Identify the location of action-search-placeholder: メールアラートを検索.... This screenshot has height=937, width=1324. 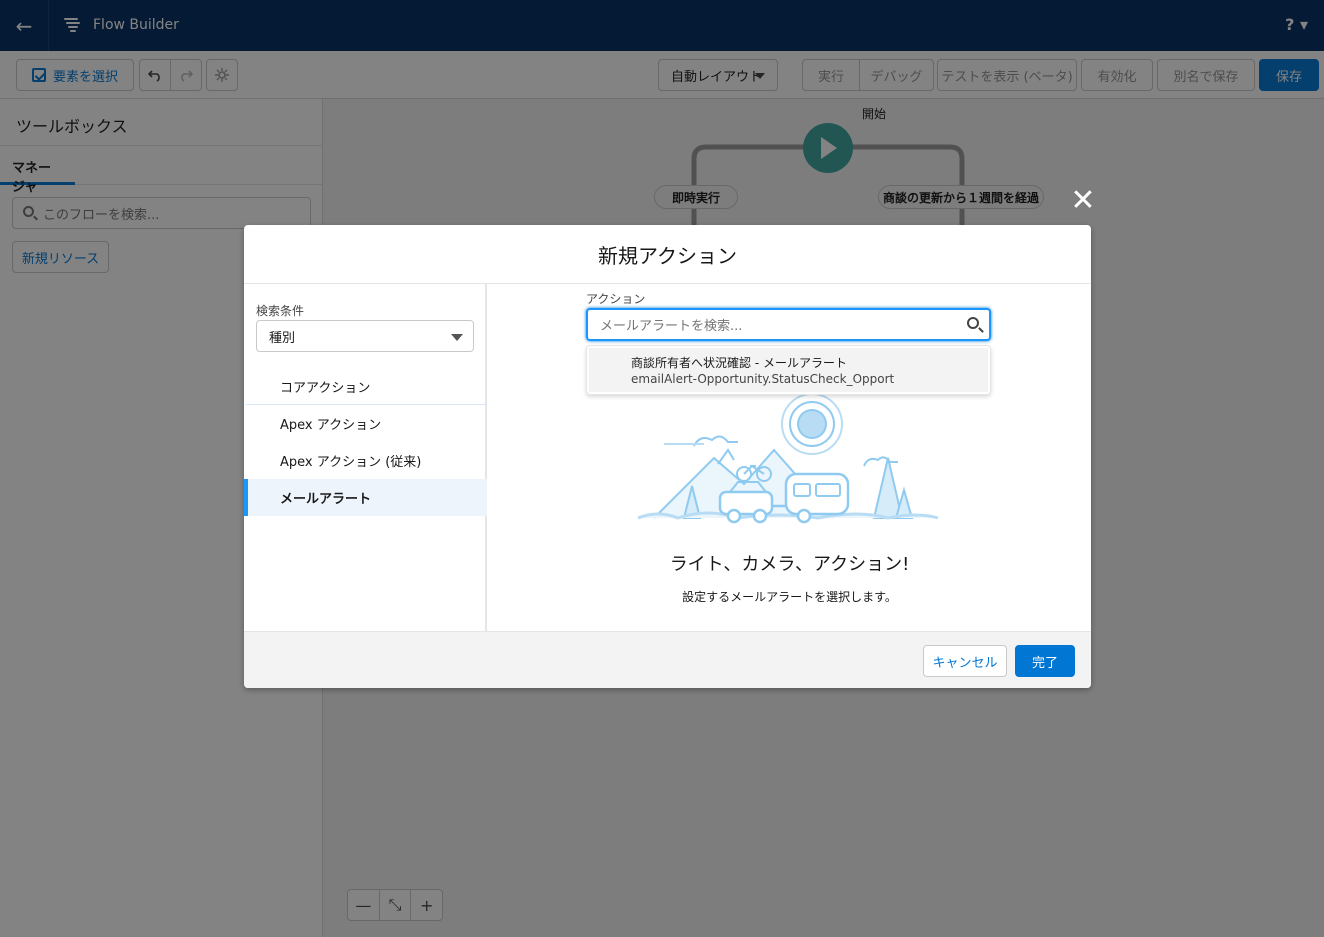
(671, 326).